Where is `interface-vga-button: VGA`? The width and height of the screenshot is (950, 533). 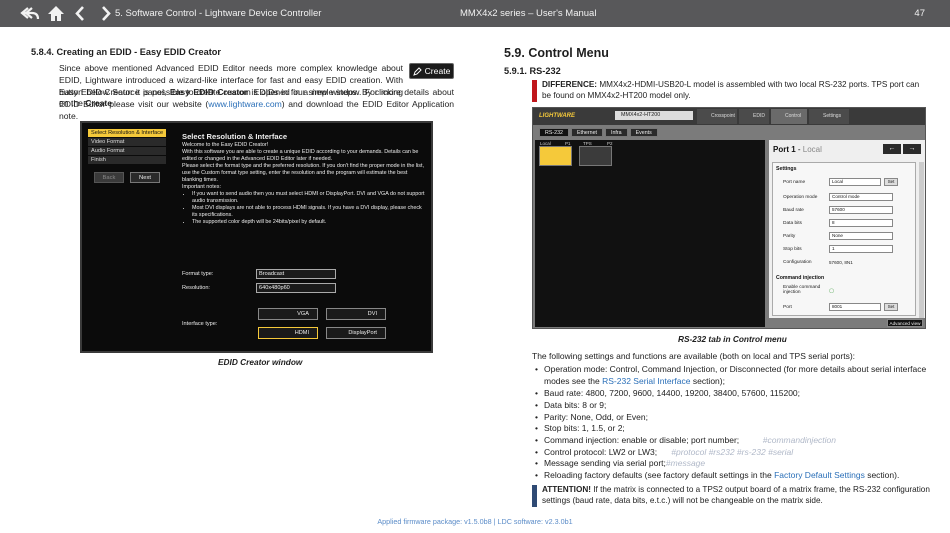 interface-vga-button: VGA is located at coordinates (288, 314).